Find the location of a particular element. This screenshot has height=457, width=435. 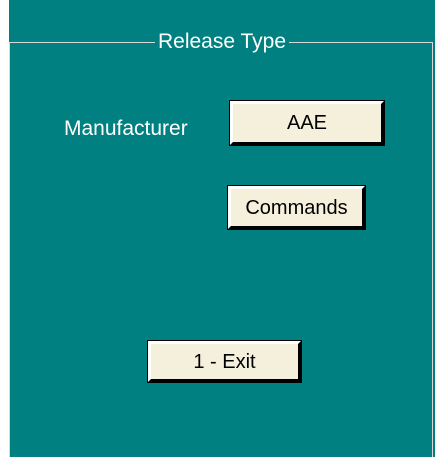

commands-button-label: Commands is located at coordinates (296, 207).